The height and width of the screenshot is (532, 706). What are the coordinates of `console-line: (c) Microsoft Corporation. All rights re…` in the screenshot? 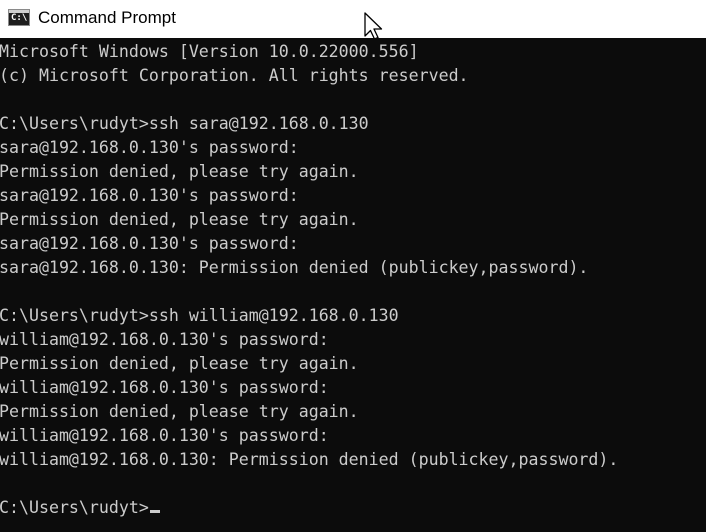 It's located at (234, 75).